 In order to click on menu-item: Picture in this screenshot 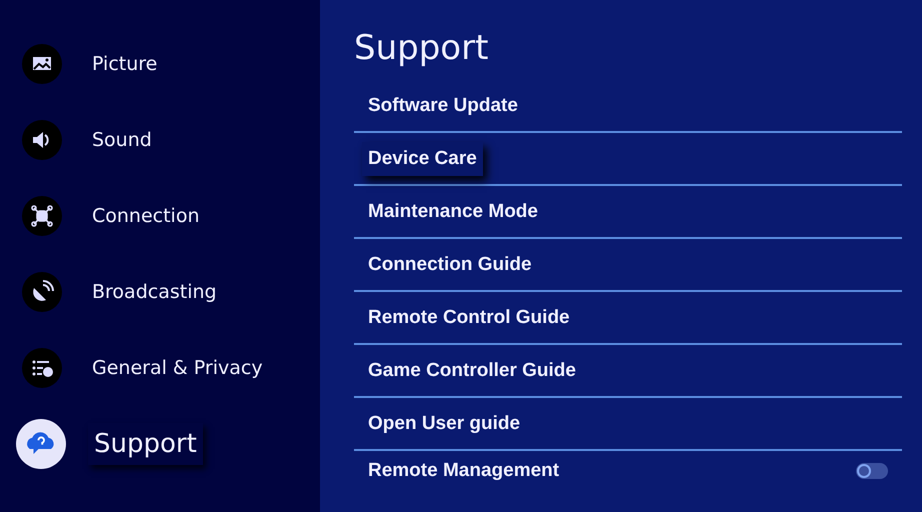, I will do `click(125, 64)`.